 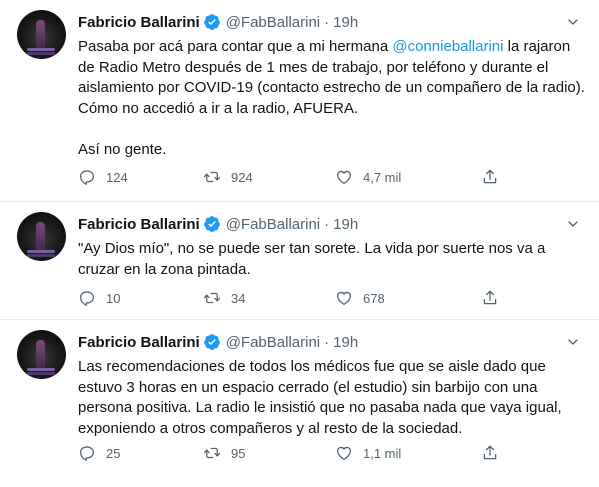 What do you see at coordinates (382, 177) in the screenshot?
I see `like-count: 4,7 mil` at bounding box center [382, 177].